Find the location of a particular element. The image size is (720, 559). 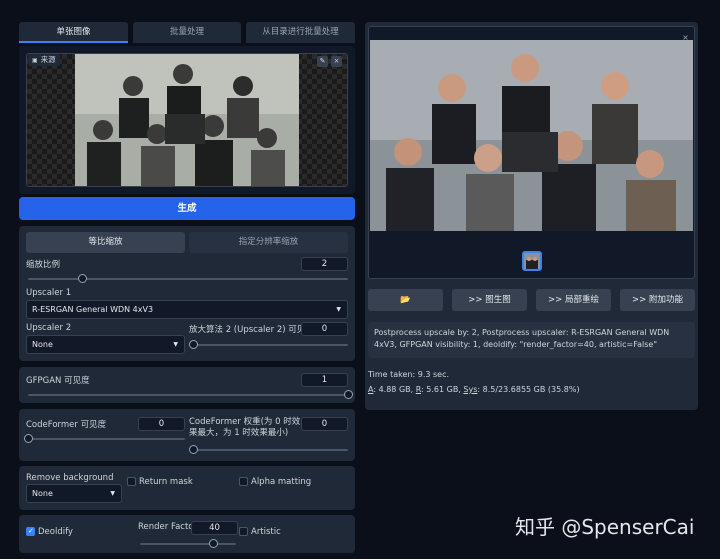

source-photo is located at coordinates (187, 120).